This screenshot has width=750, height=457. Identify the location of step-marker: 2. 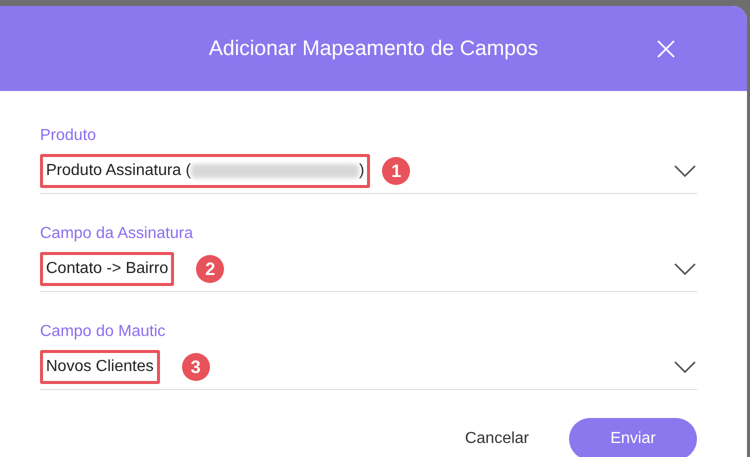
(210, 269).